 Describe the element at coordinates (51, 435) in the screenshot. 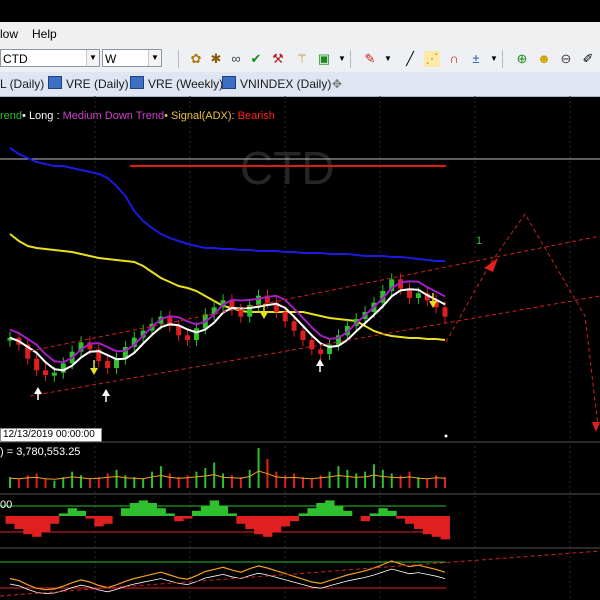

I see `crosshair-date-box: 12/13/2019 00:00:00` at that location.